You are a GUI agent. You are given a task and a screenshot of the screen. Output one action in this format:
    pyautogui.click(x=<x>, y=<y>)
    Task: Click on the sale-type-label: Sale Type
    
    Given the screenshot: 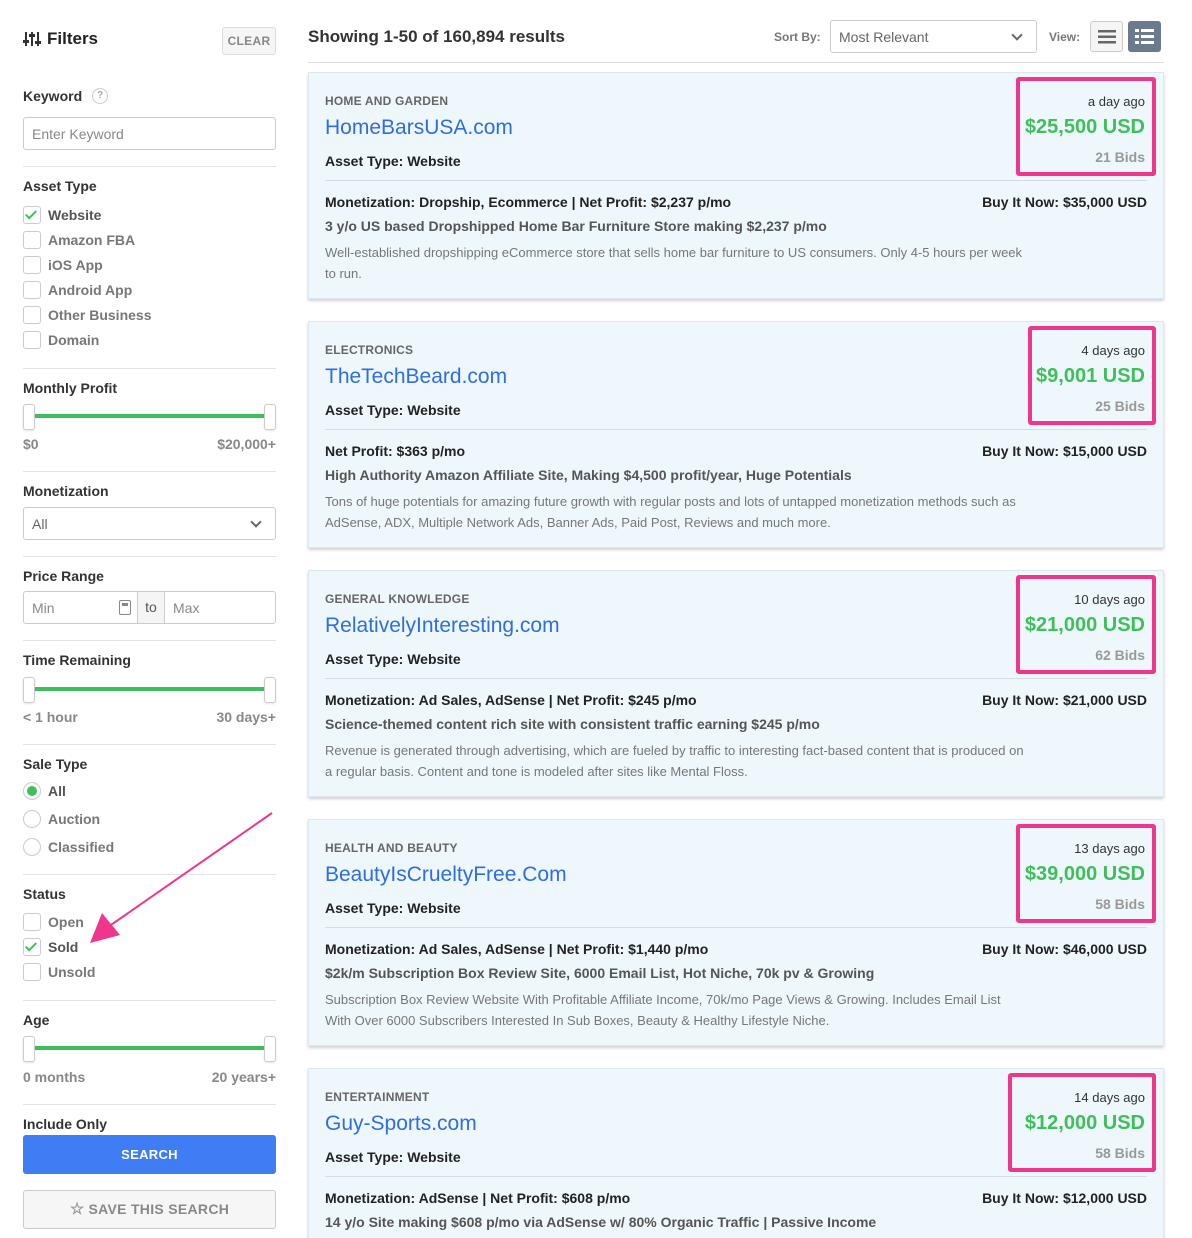 What is the action you would take?
    pyautogui.click(x=55, y=764)
    